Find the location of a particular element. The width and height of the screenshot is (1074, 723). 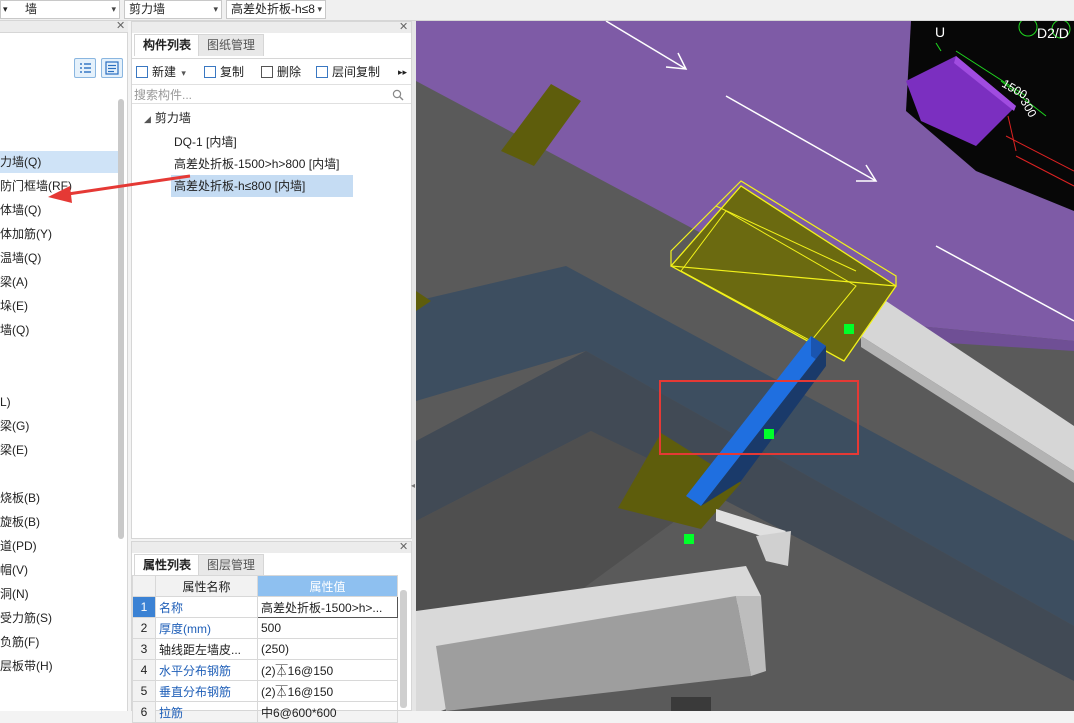

axis-label-u: U is located at coordinates (940, 32).